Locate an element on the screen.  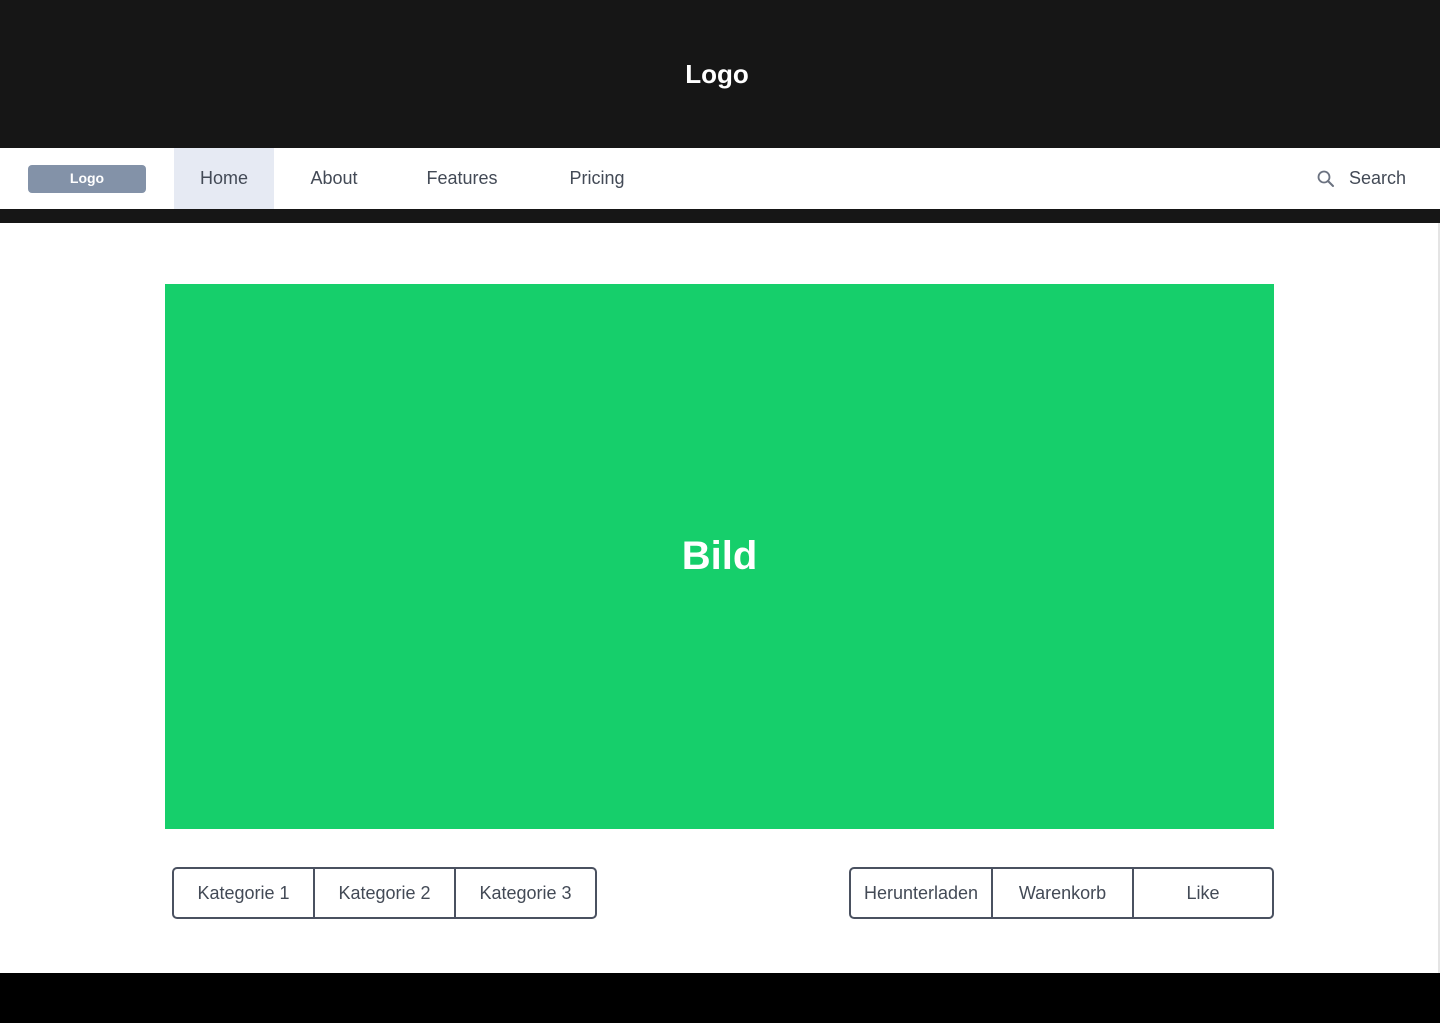
search-label: Search is located at coordinates (1378, 178).